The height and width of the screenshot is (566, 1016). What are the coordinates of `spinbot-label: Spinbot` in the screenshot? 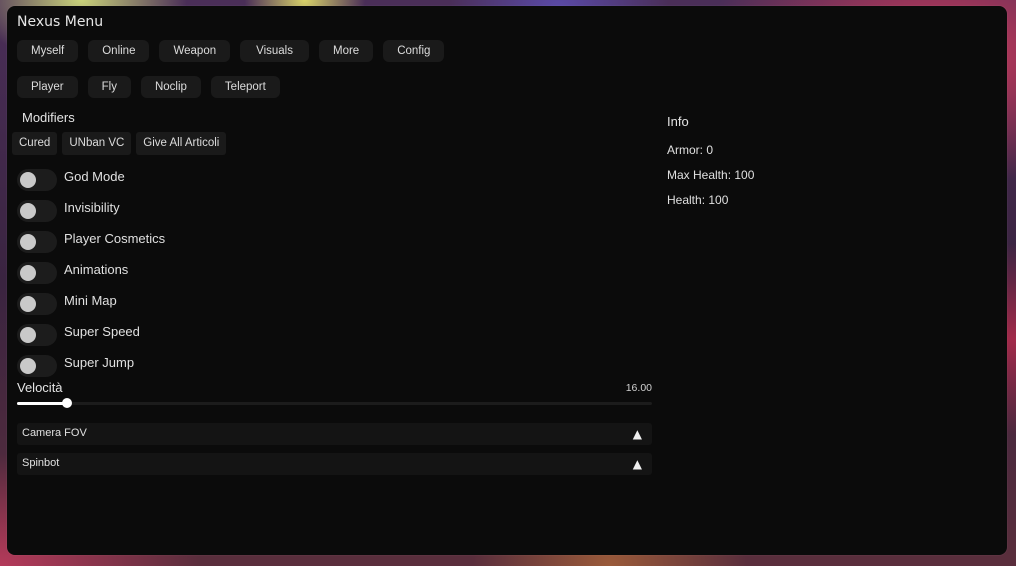 It's located at (41, 463).